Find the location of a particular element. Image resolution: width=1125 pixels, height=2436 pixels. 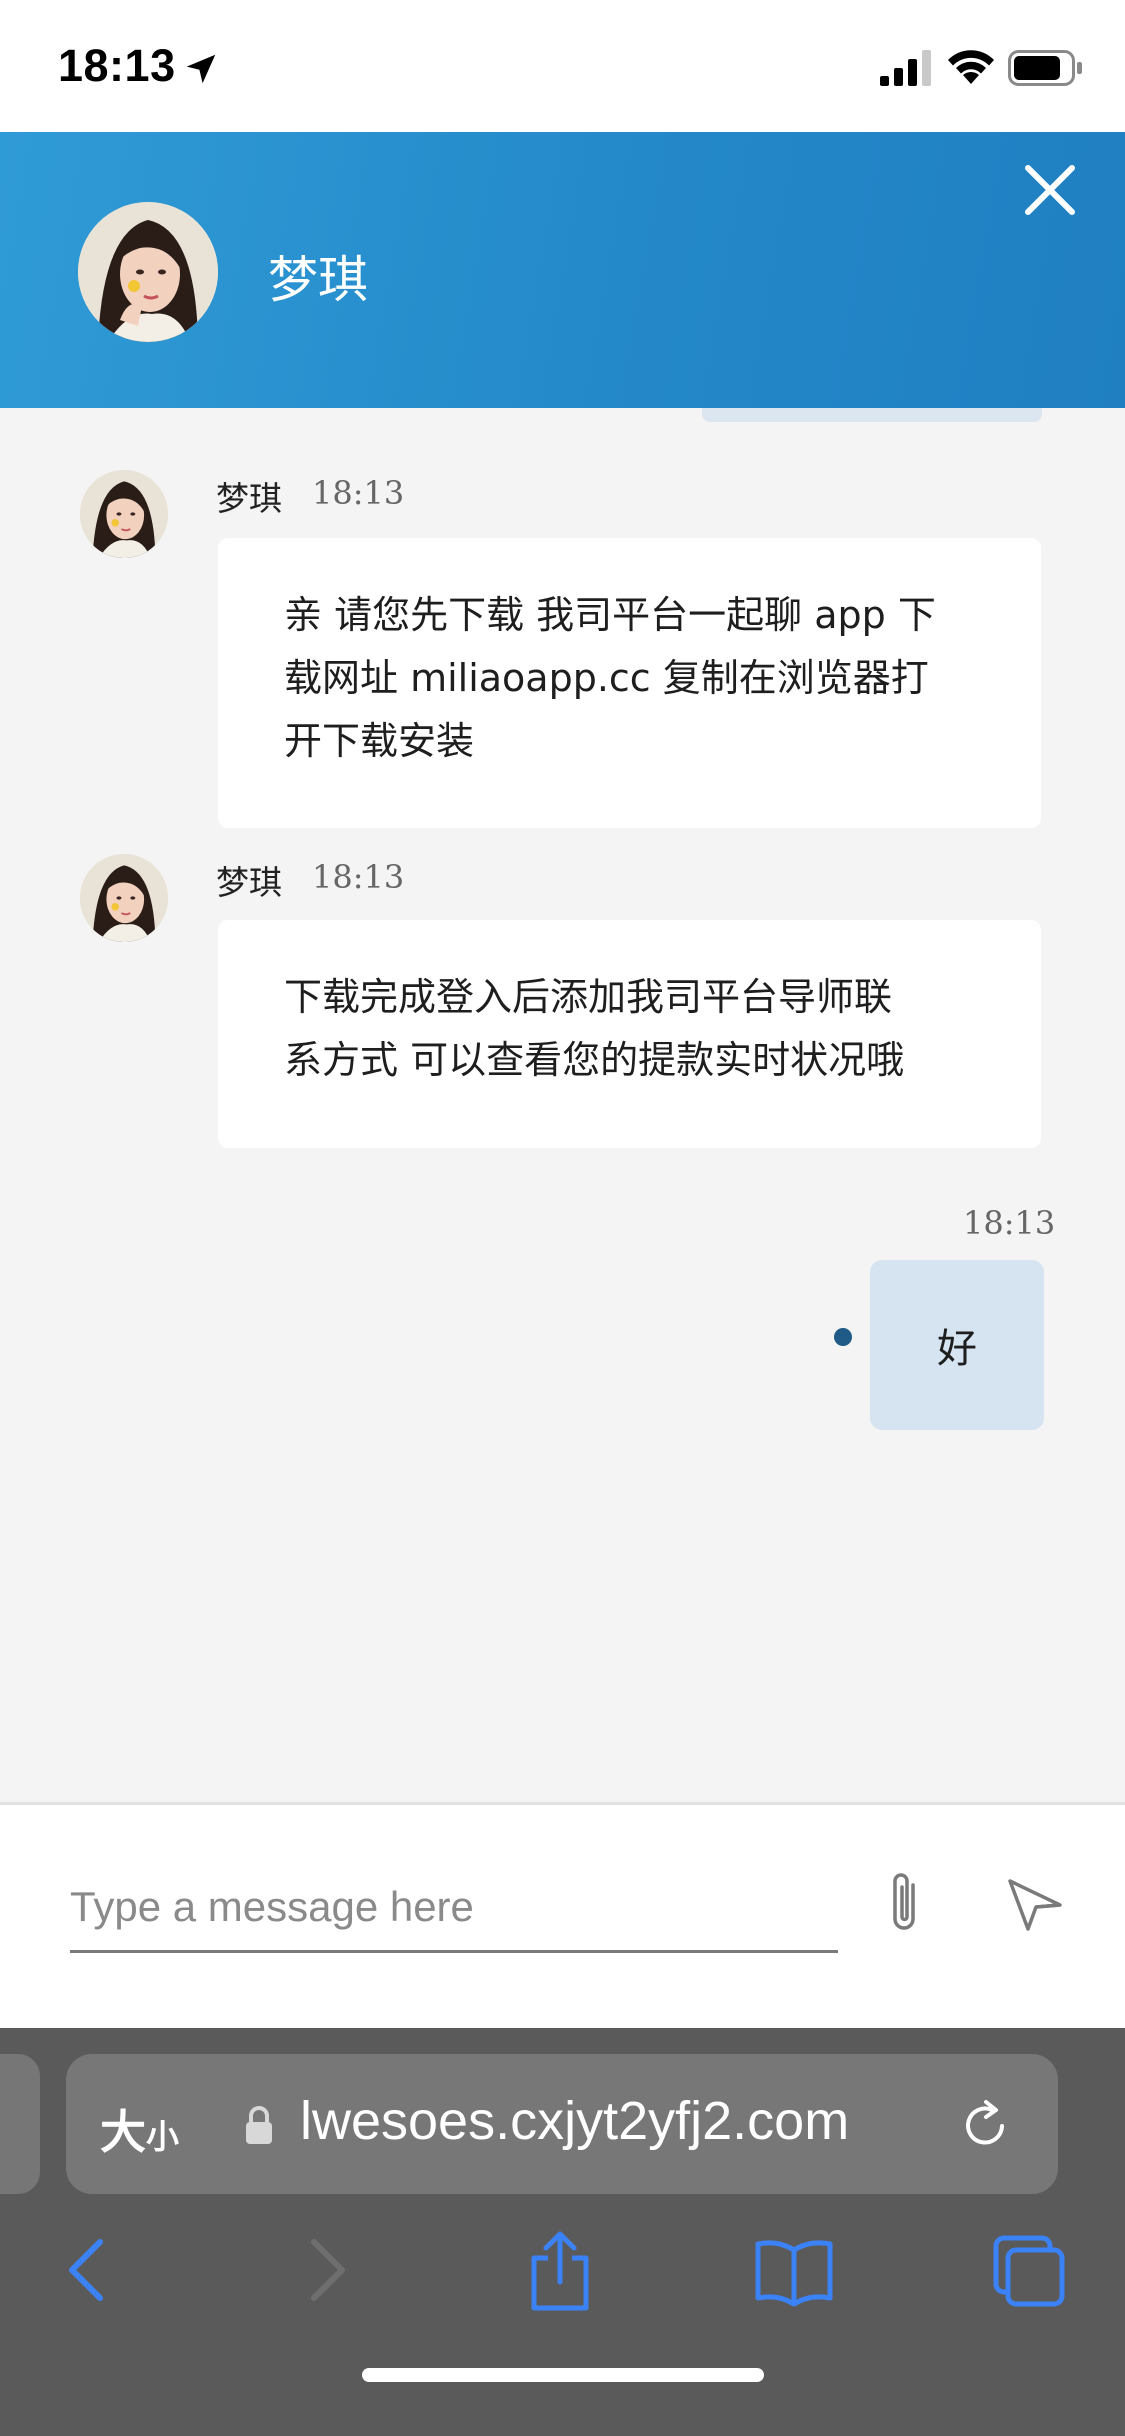

paperclip-icon is located at coordinates (905, 1904).